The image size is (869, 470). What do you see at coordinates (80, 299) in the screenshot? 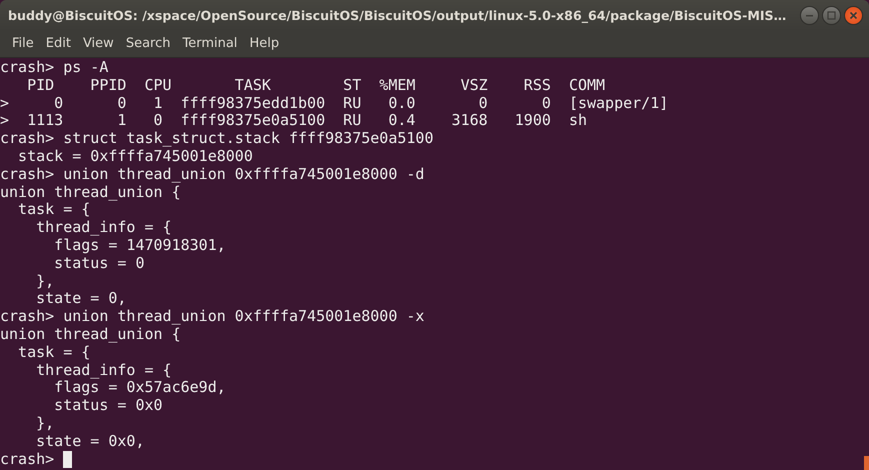
I see `terminal-line: state = 0,` at bounding box center [80, 299].